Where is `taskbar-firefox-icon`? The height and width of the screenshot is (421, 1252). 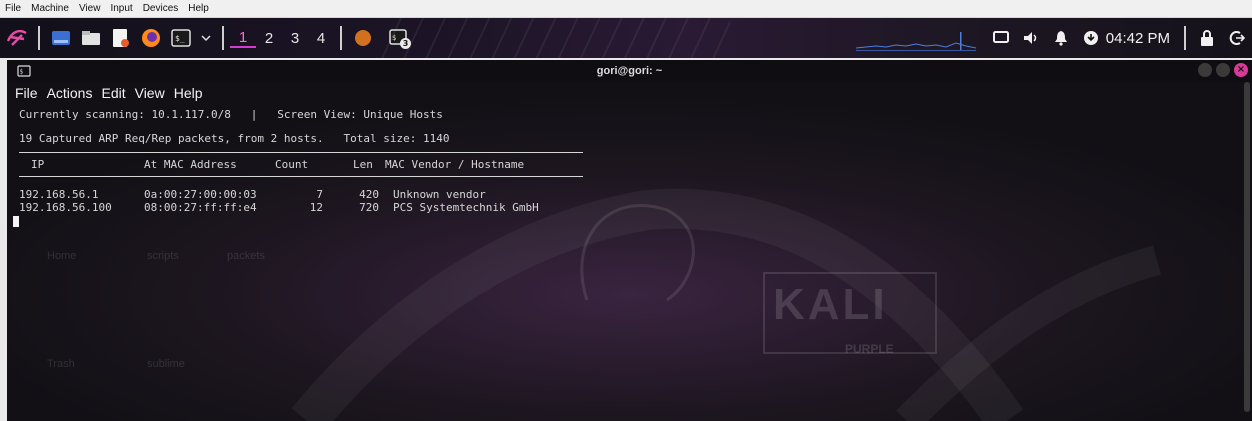
taskbar-firefox-icon is located at coordinates (363, 38).